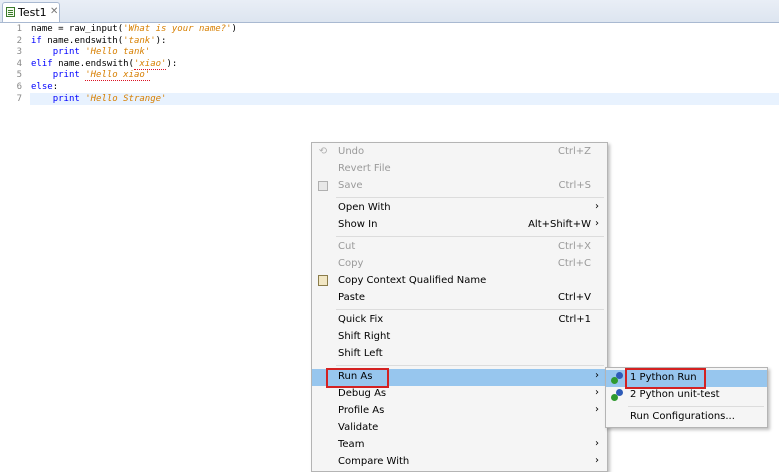 The image size is (779, 472). Describe the element at coordinates (574, 246) in the screenshot. I see `menu-shortcut: Ctrl+X` at that location.